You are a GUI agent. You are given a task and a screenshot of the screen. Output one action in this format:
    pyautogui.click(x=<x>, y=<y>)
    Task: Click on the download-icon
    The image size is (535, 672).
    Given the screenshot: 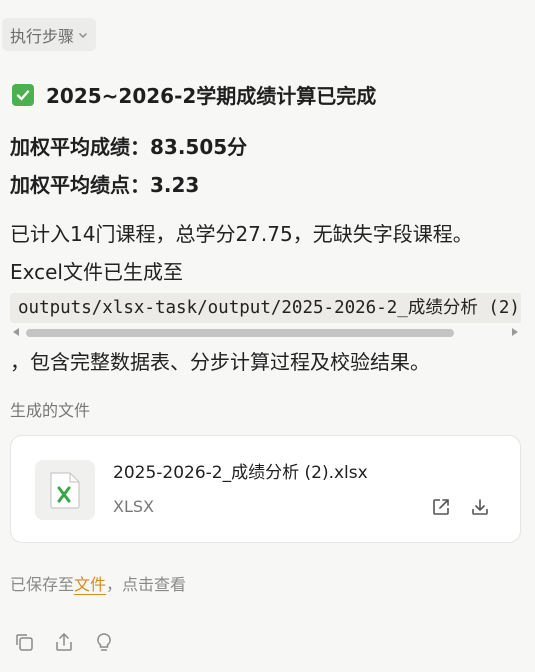 What is the action you would take?
    pyautogui.click(x=480, y=507)
    